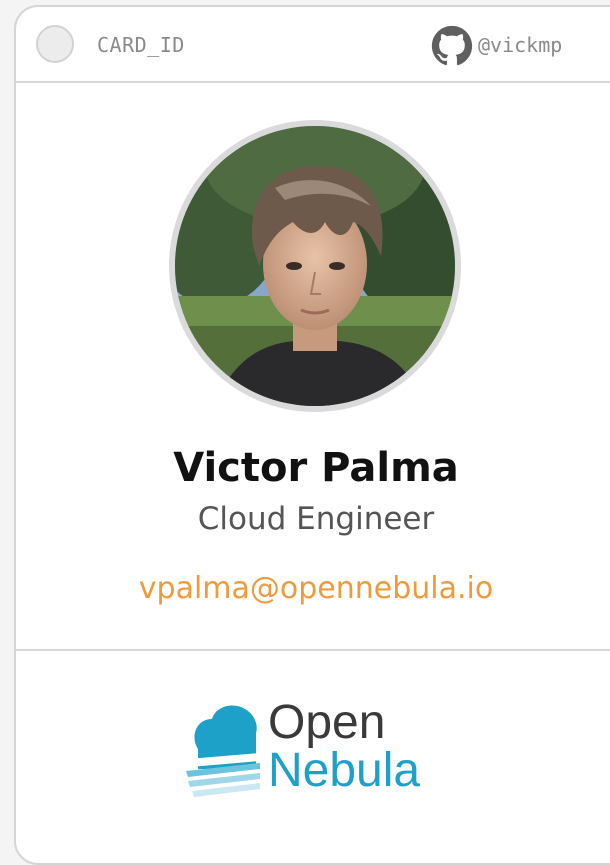 The height and width of the screenshot is (865, 610). What do you see at coordinates (452, 46) in the screenshot?
I see `github-icon` at bounding box center [452, 46].